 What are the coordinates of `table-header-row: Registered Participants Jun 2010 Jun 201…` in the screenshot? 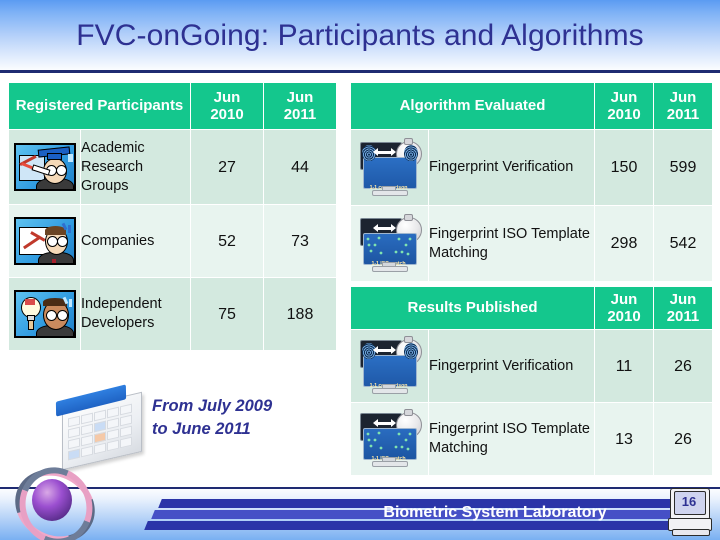 It's located at (172, 106).